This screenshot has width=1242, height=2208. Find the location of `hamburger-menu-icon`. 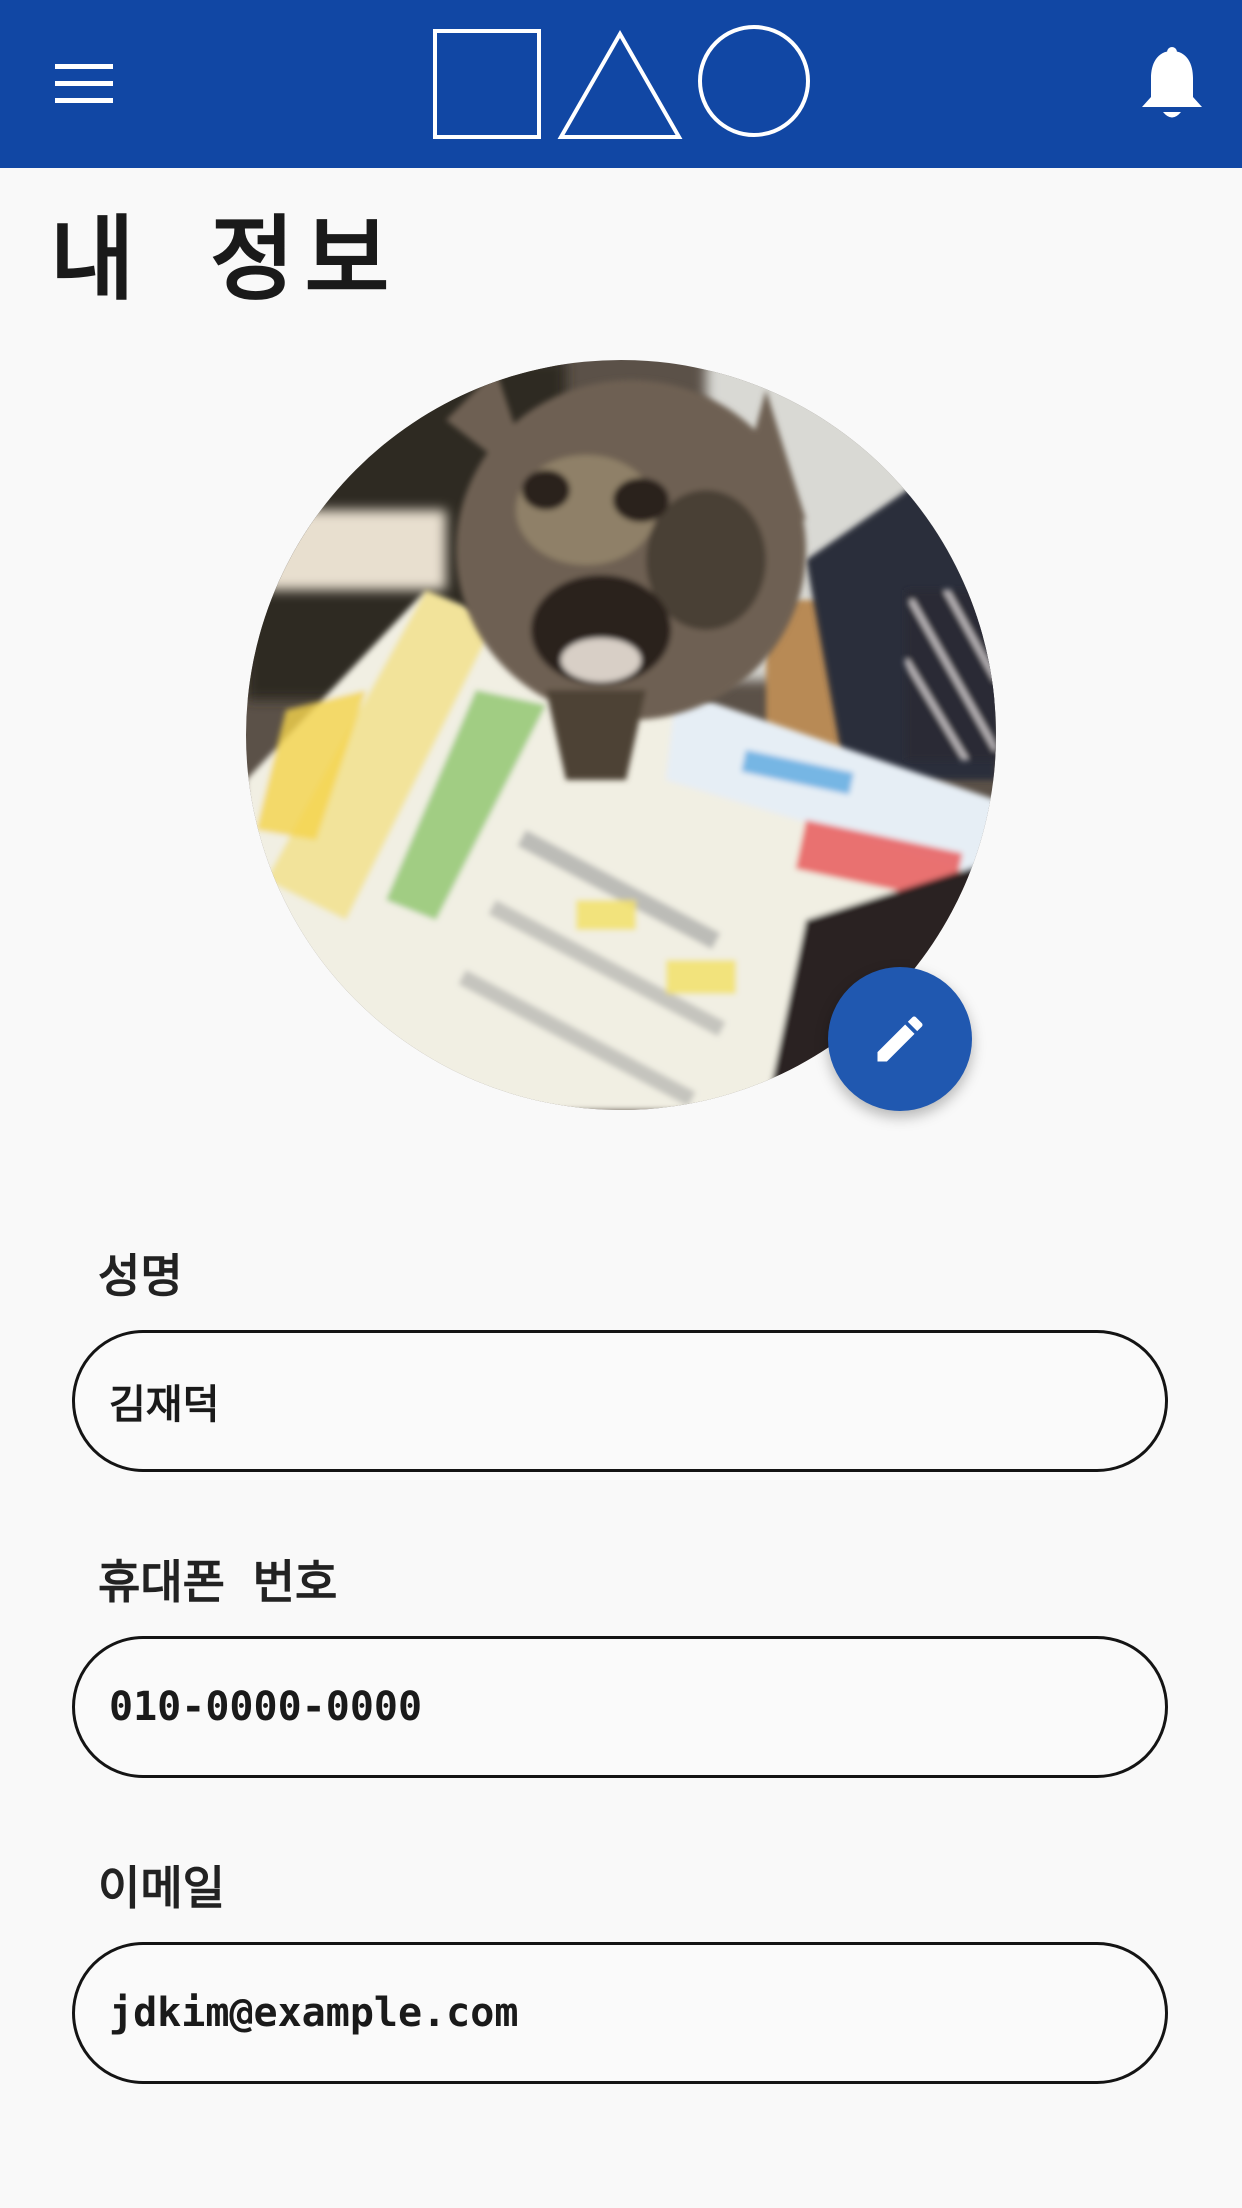

hamburger-menu-icon is located at coordinates (84, 83).